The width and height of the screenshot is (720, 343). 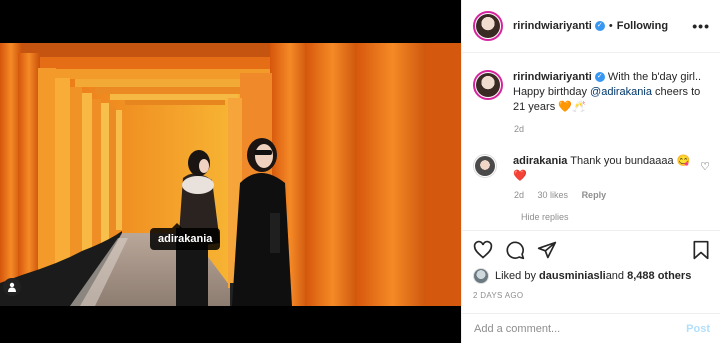 I want to click on caption-avatar, so click(x=488, y=85).